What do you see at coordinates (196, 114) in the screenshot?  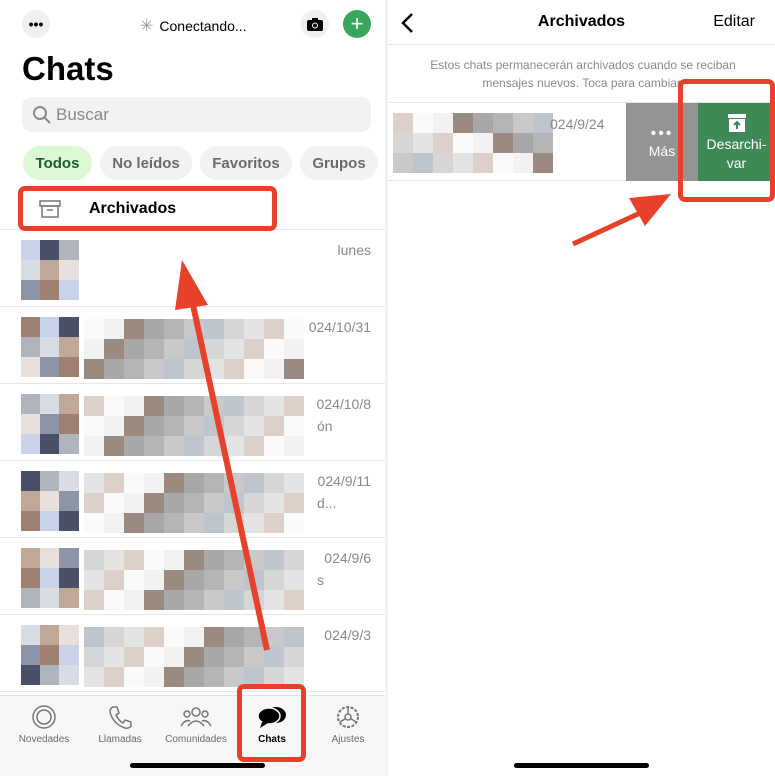 I see `search-input: Buscar` at bounding box center [196, 114].